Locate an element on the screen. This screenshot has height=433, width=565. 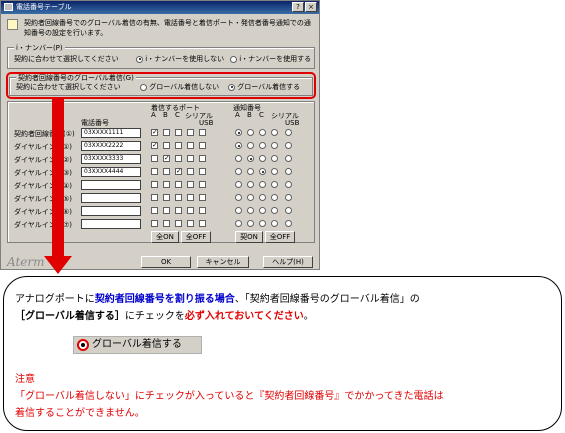
ok-button: OK is located at coordinates (166, 262).